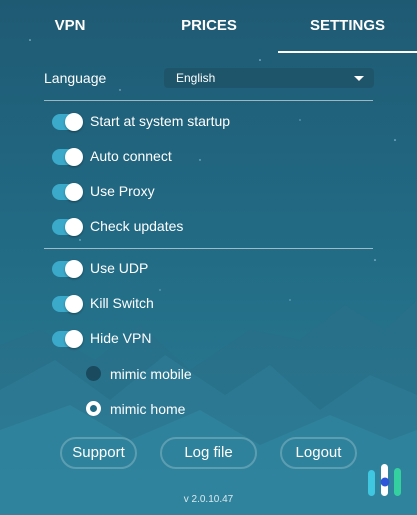 The image size is (417, 515). I want to click on language-row: Language English, so click(209, 79).